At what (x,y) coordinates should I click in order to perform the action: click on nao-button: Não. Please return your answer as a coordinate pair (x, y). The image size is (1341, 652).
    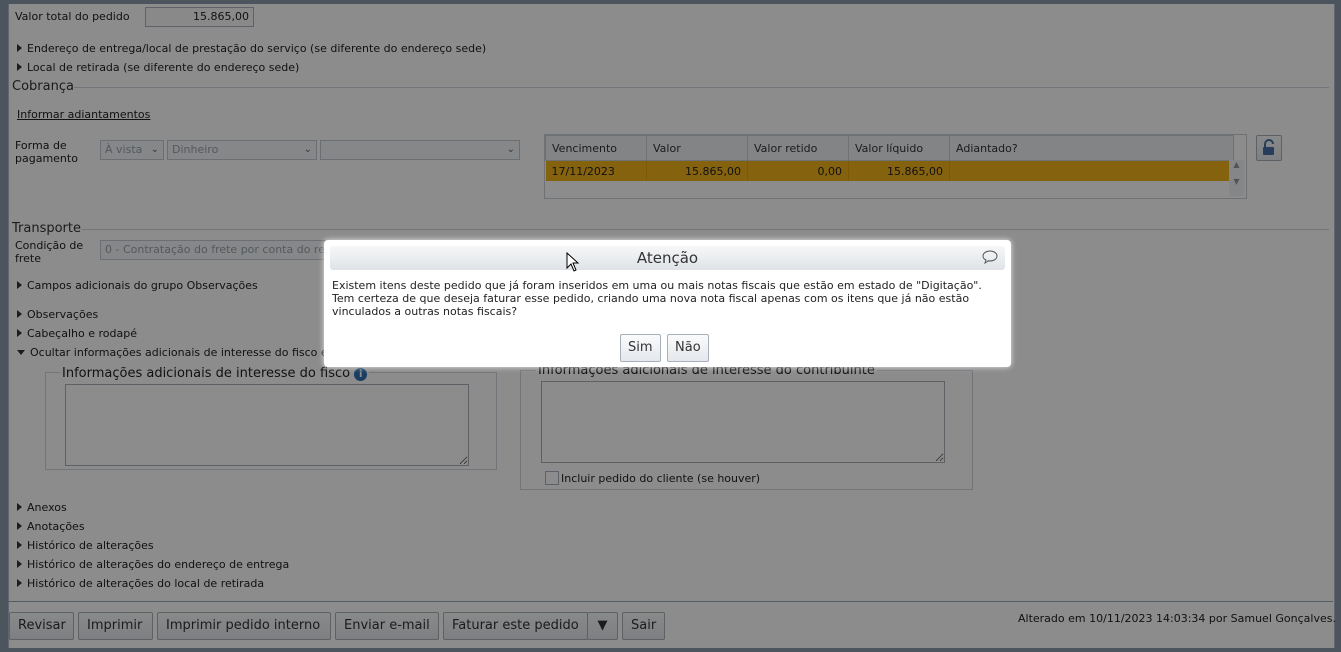
    Looking at the image, I should click on (688, 348).